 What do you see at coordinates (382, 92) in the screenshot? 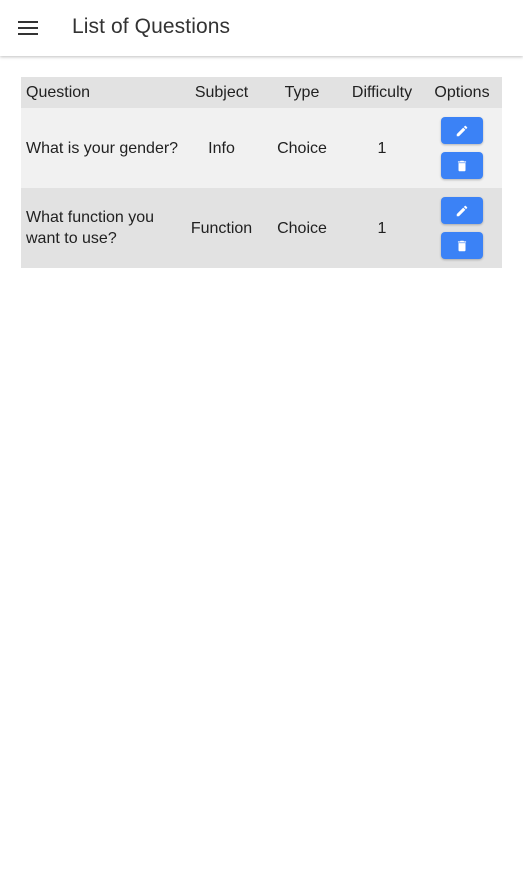
I see `header-difficulty: Difficulty` at bounding box center [382, 92].